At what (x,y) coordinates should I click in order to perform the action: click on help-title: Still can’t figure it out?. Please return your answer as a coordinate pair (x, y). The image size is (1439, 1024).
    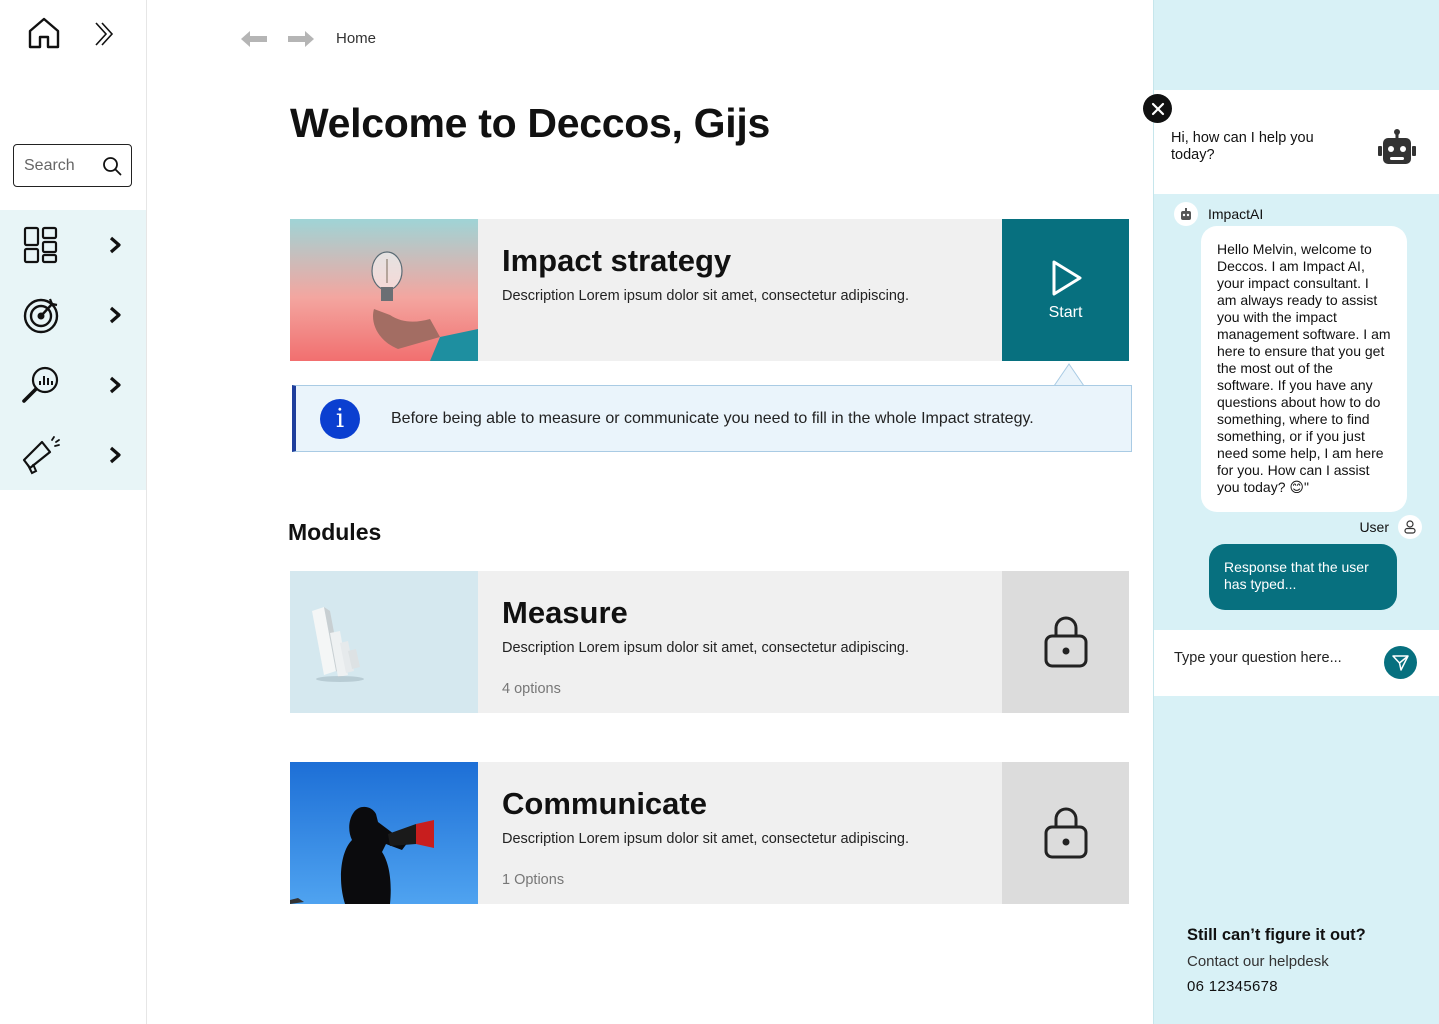
    Looking at the image, I should click on (1276, 935).